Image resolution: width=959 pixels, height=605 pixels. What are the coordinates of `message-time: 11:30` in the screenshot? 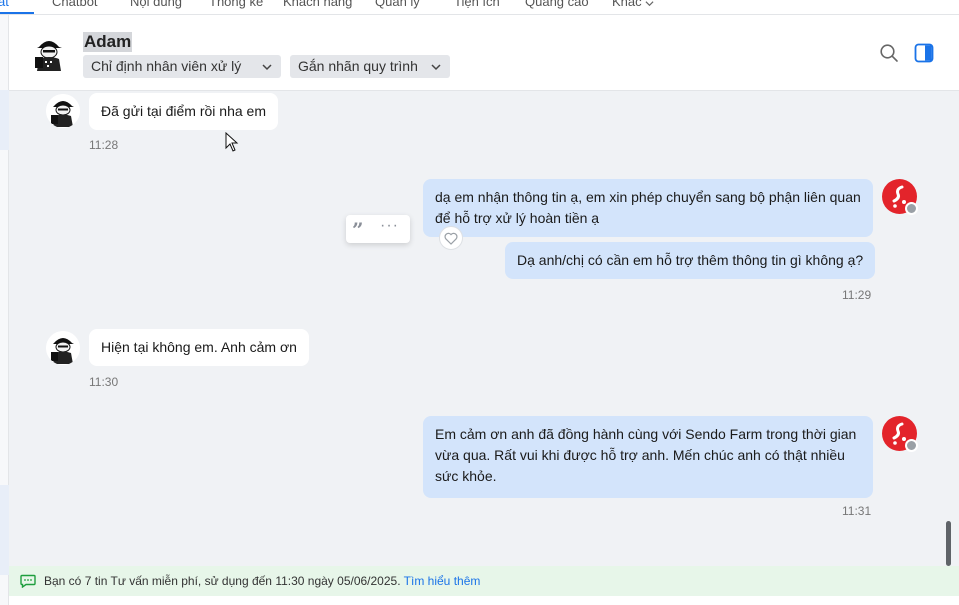 It's located at (104, 382).